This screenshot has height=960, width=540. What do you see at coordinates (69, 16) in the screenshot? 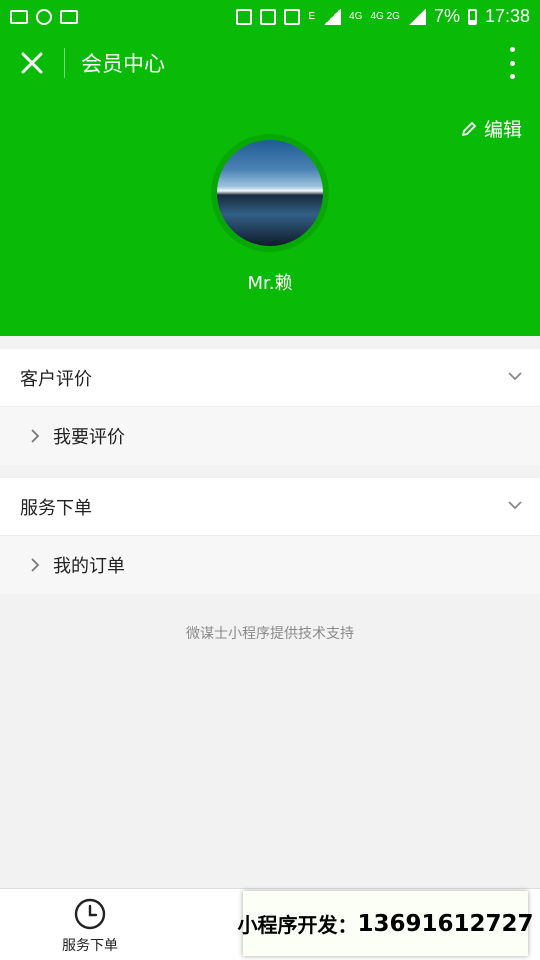
I see `calendar-icon` at bounding box center [69, 16].